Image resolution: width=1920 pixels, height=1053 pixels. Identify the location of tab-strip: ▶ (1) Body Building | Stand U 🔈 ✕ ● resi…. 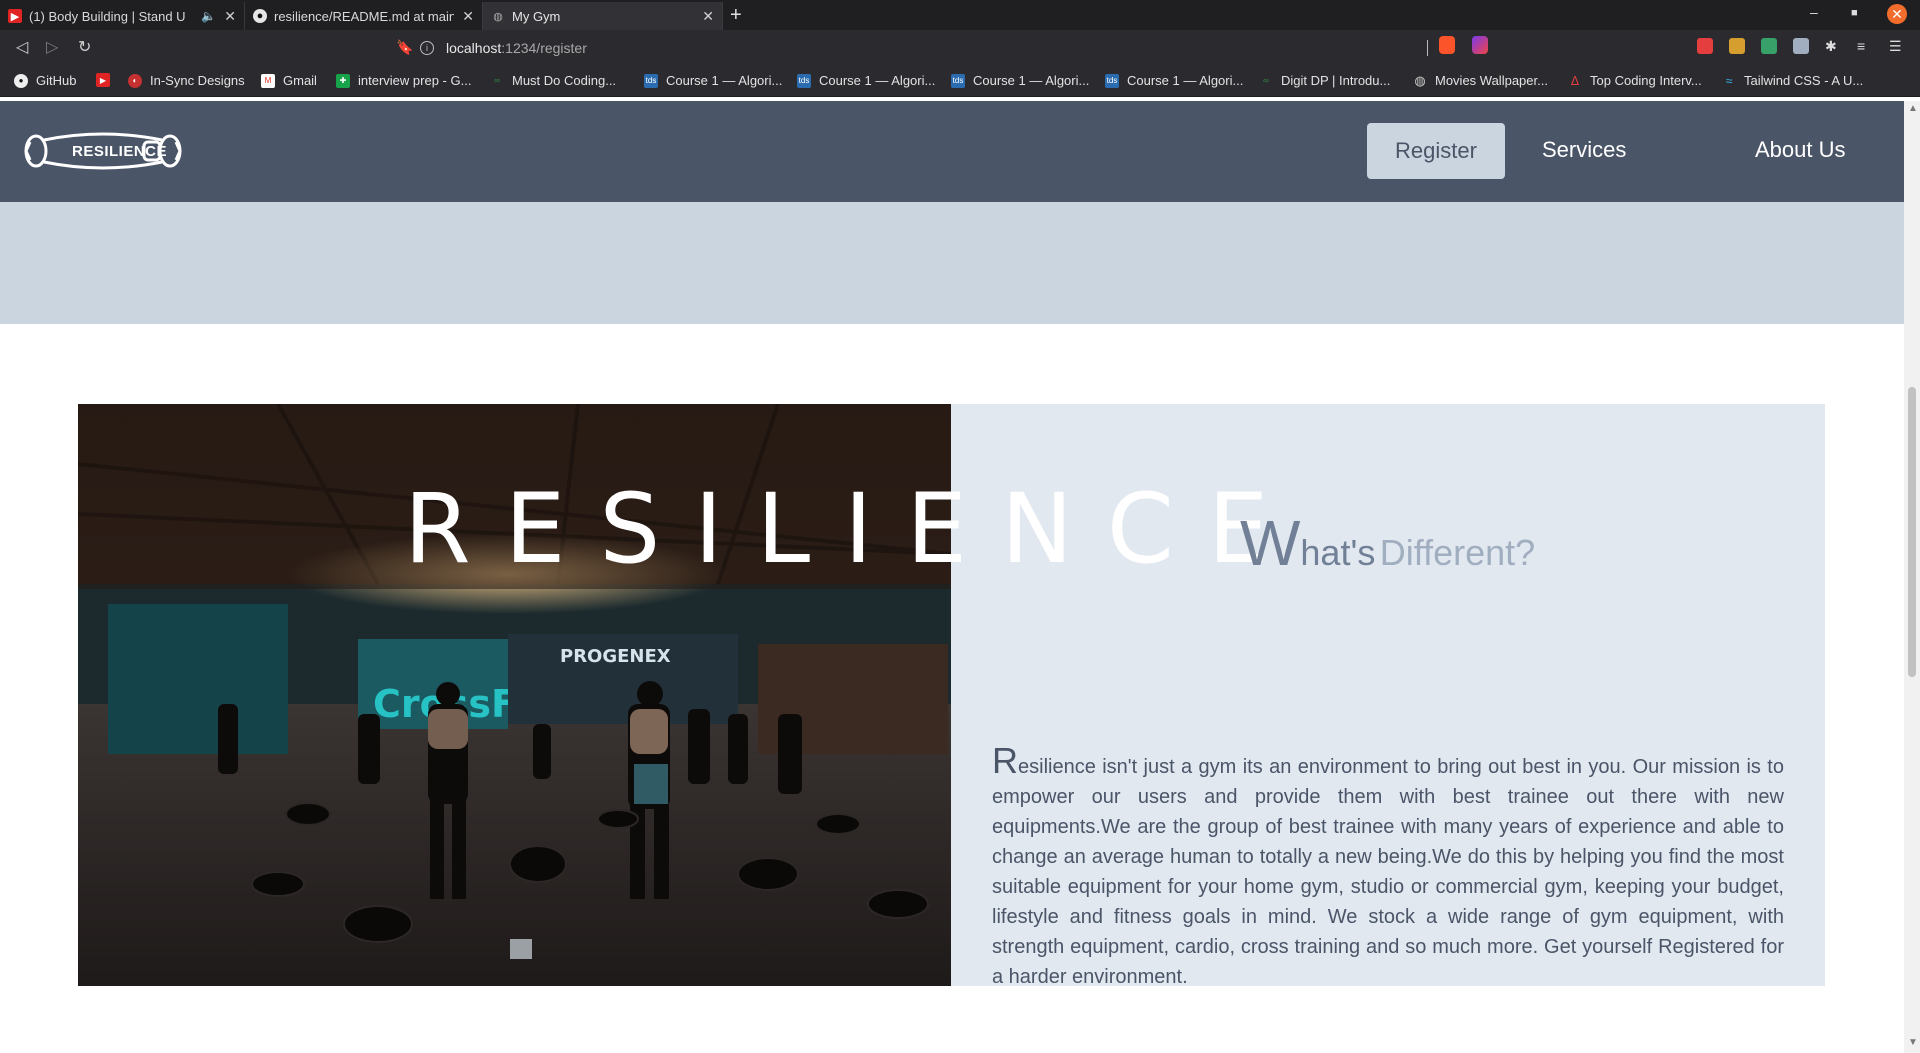
(960, 15).